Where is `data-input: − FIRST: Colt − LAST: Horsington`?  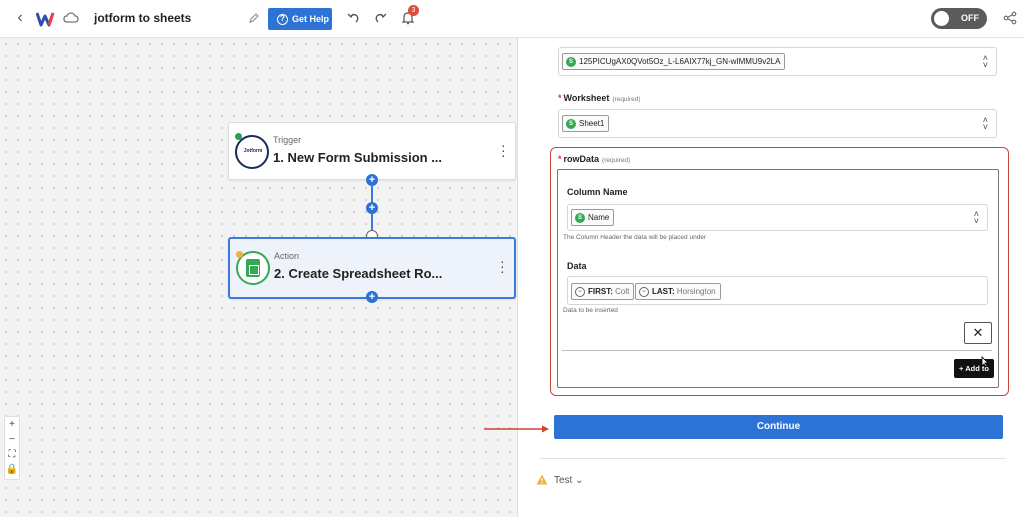 data-input: − FIRST: Colt − LAST: Horsington is located at coordinates (777, 290).